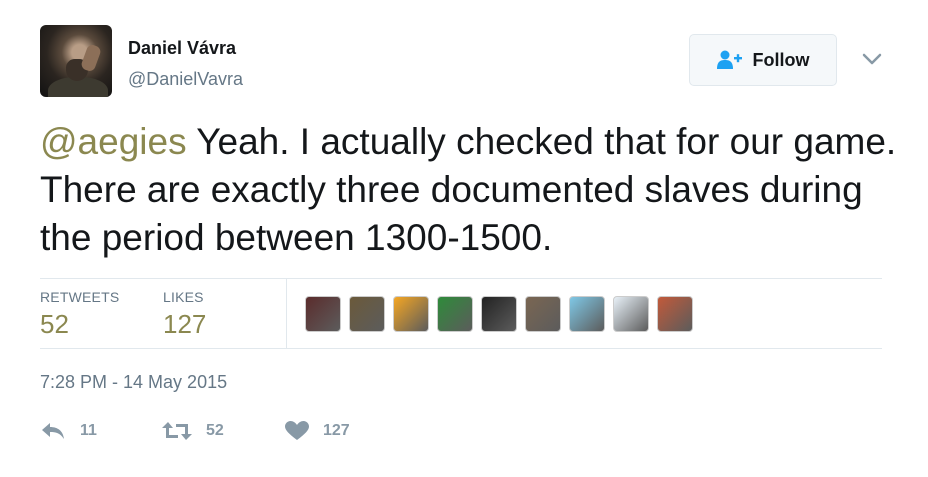 This screenshot has height=477, width=928. Describe the element at coordinates (54, 324) in the screenshot. I see `retweets-count: 52` at that location.